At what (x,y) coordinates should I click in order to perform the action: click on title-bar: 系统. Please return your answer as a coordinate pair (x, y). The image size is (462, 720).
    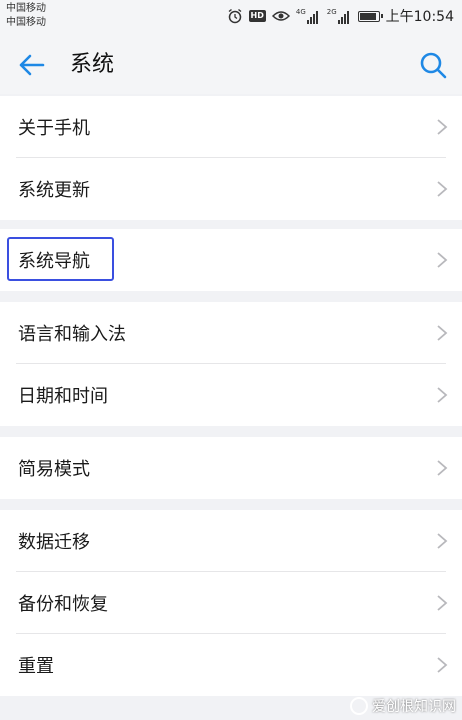
    Looking at the image, I should click on (231, 64).